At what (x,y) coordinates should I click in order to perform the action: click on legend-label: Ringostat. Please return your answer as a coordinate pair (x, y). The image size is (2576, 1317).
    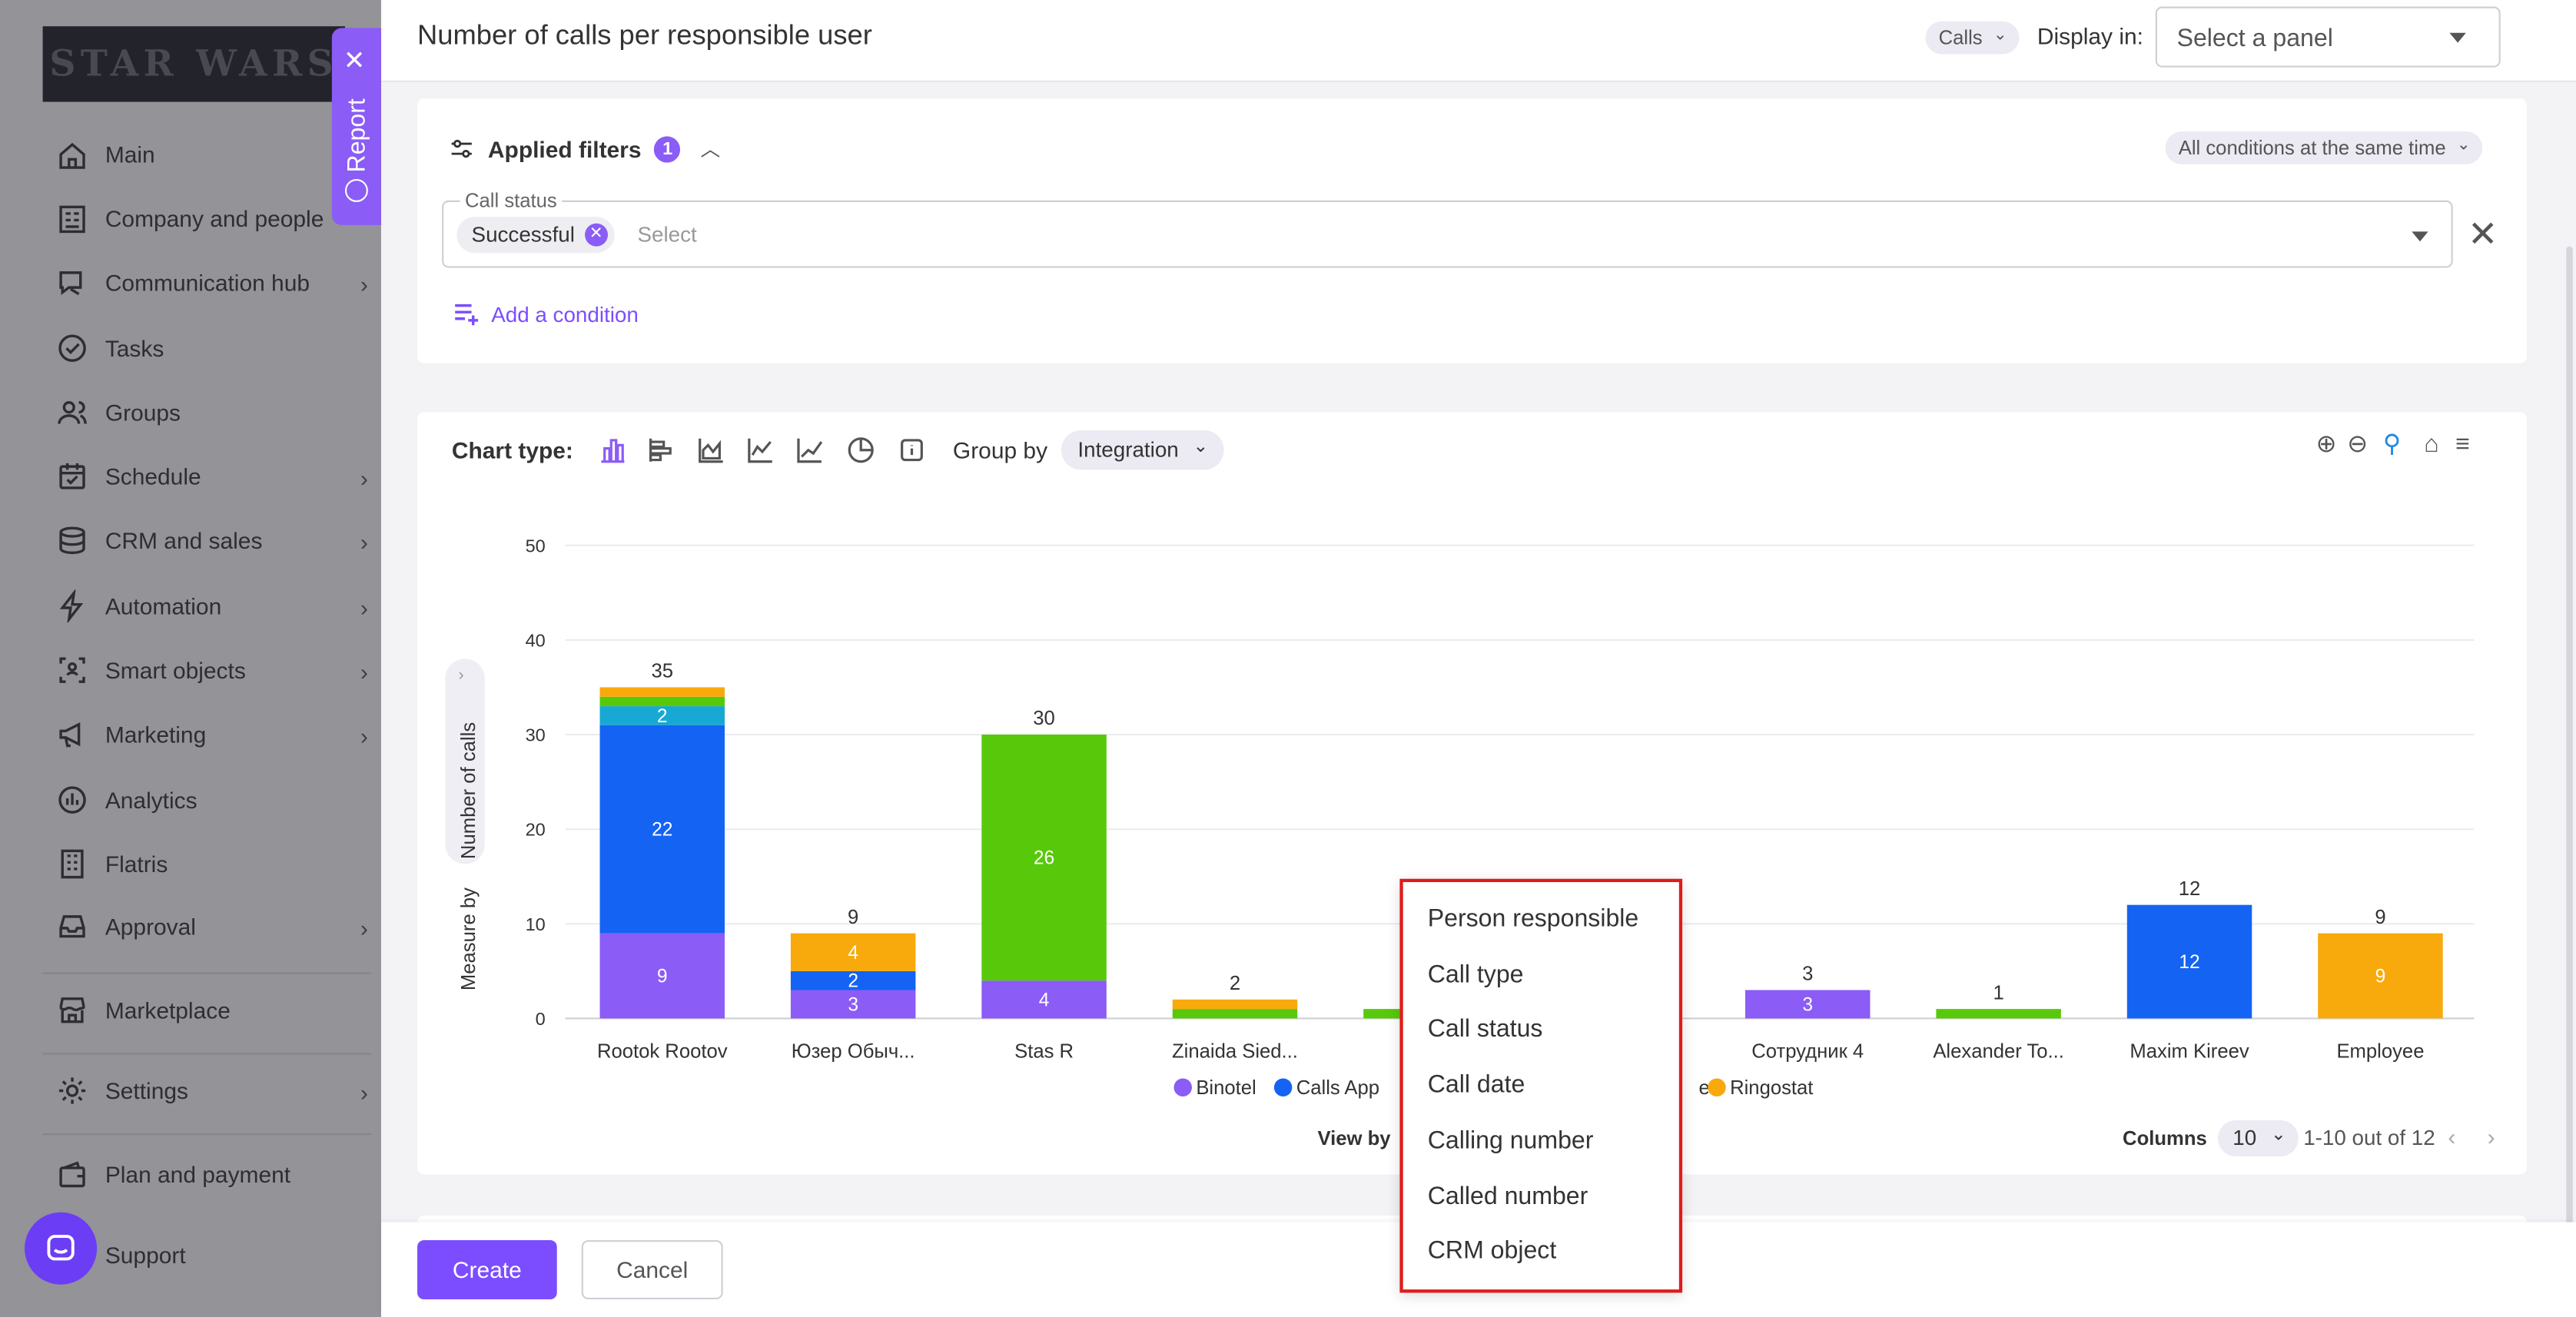
    Looking at the image, I should click on (1771, 1088).